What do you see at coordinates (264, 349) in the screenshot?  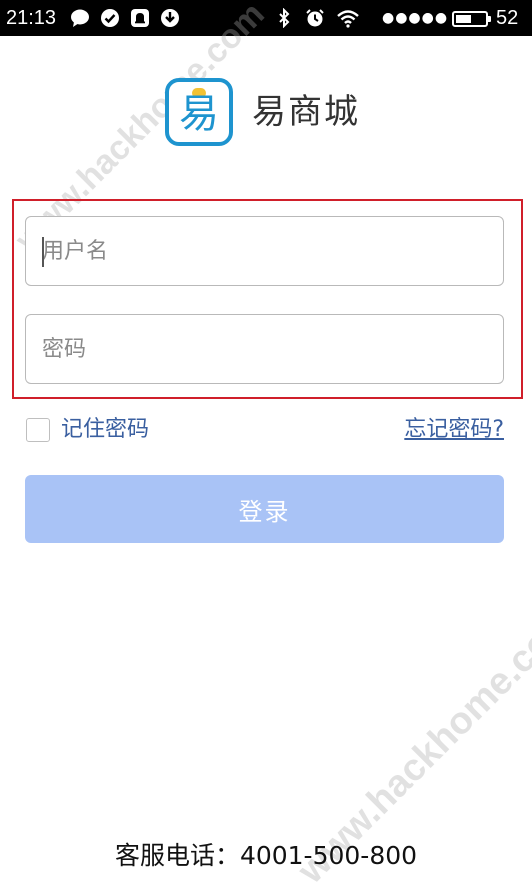 I see `password-input` at bounding box center [264, 349].